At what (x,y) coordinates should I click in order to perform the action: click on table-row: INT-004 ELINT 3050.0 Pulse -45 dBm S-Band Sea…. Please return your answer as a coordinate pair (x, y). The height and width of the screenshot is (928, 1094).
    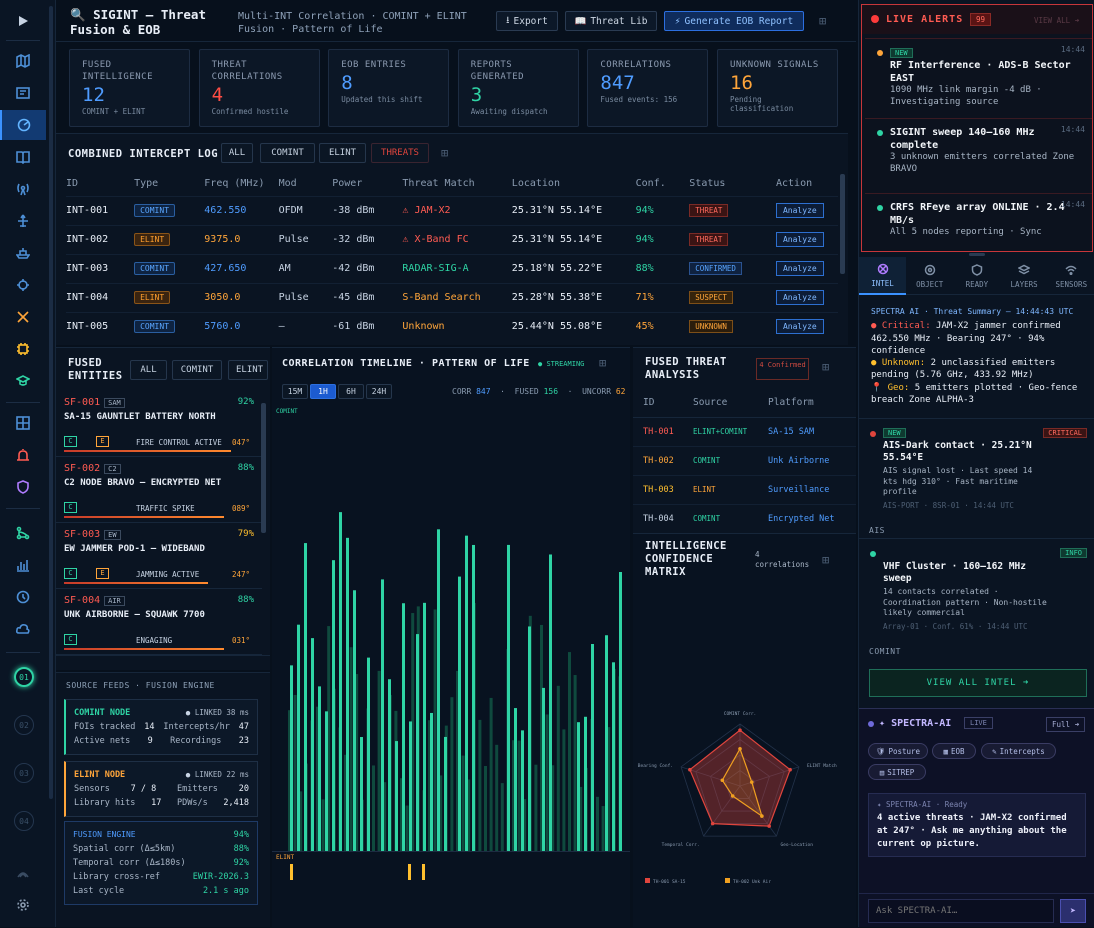
    Looking at the image, I should click on (452, 297).